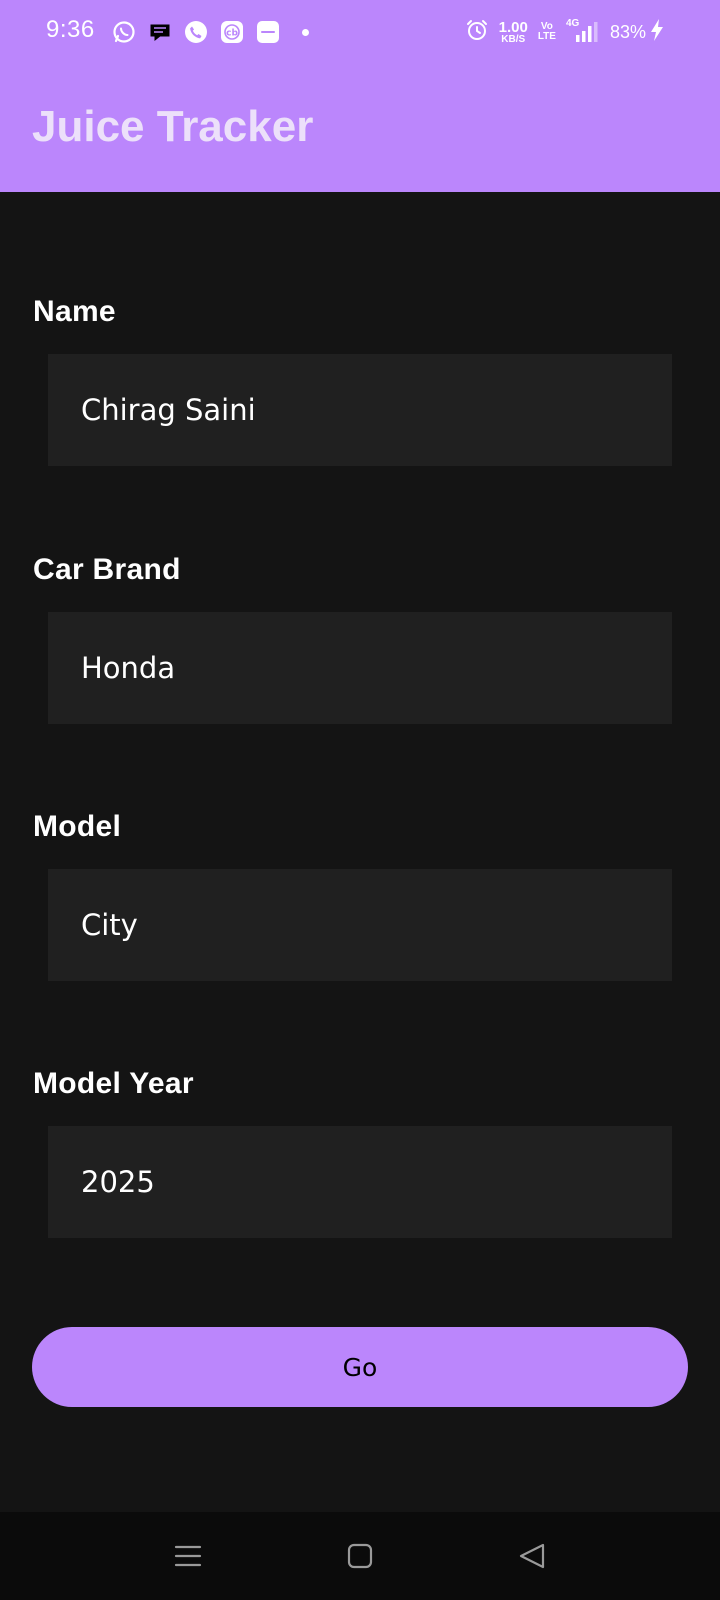 Image resolution: width=720 pixels, height=1600 pixels. Describe the element at coordinates (657, 32) in the screenshot. I see `charging-icon` at that location.